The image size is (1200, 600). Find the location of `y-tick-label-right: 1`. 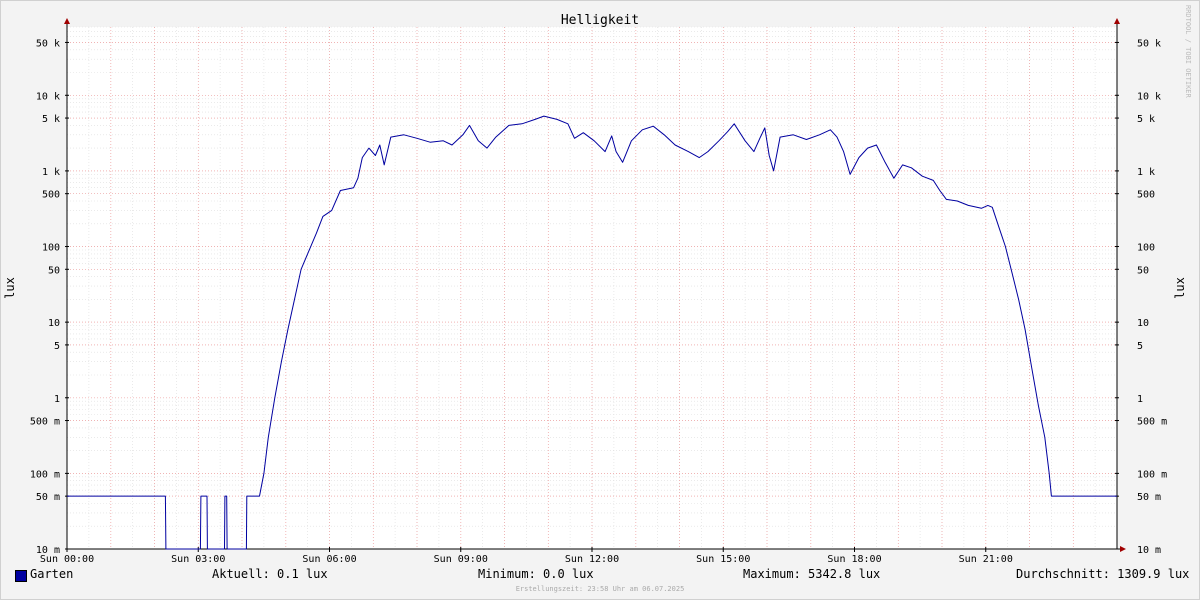

y-tick-label-right: 1 is located at coordinates (1140, 399).